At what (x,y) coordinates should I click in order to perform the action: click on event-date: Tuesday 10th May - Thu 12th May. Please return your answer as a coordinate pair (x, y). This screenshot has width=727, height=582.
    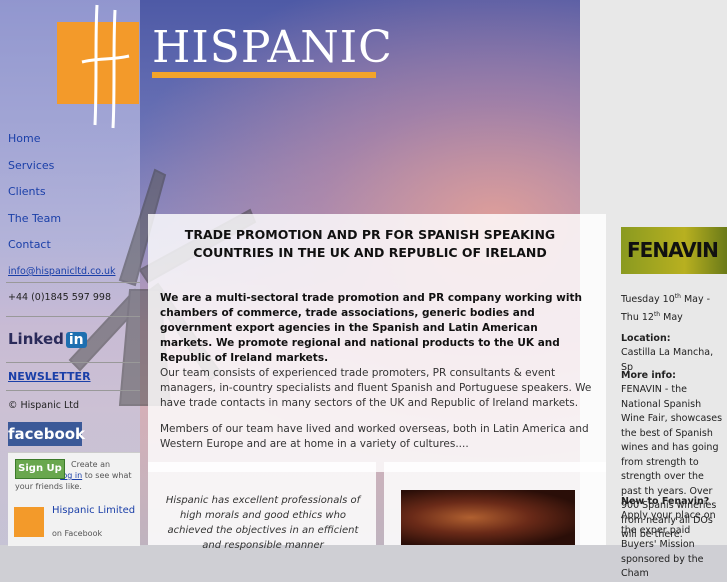
    Looking at the image, I should click on (674, 307).